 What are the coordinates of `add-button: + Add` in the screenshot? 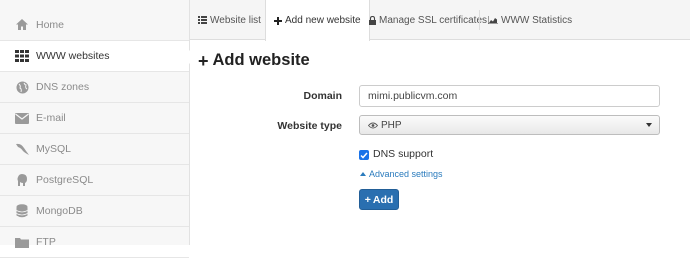 It's located at (379, 199).